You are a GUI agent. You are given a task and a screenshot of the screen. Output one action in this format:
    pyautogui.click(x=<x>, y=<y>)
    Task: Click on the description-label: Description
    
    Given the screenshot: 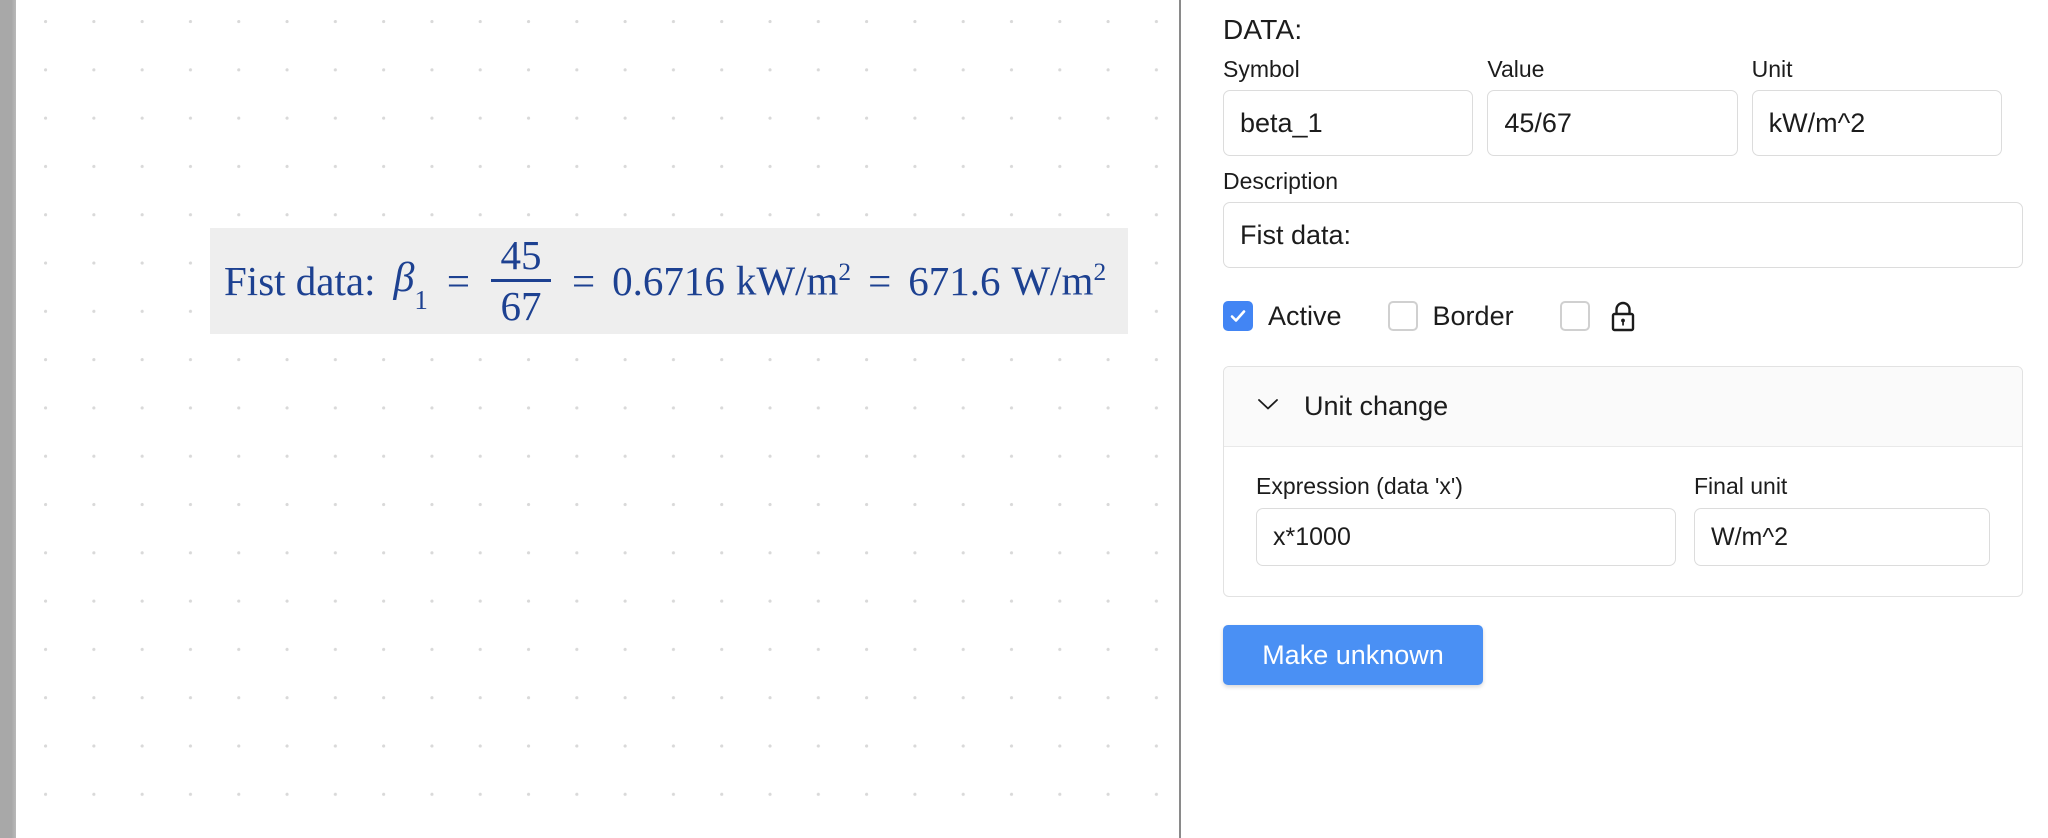 What is the action you would take?
    pyautogui.click(x=1281, y=181)
    